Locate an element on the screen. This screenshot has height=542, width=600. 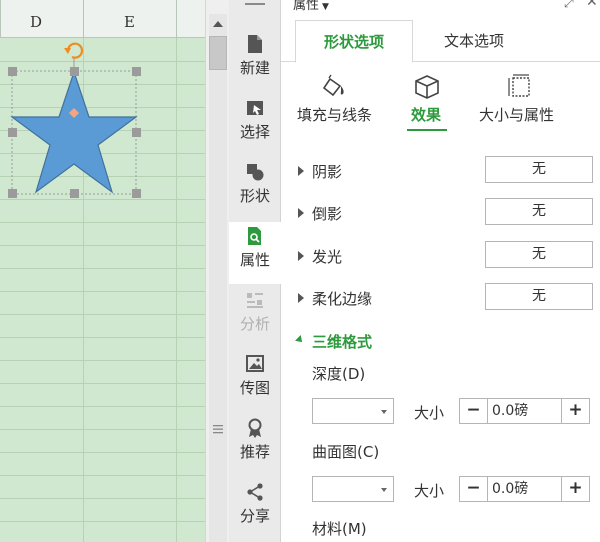
material-label: 材料(M) is located at coordinates (339, 529).